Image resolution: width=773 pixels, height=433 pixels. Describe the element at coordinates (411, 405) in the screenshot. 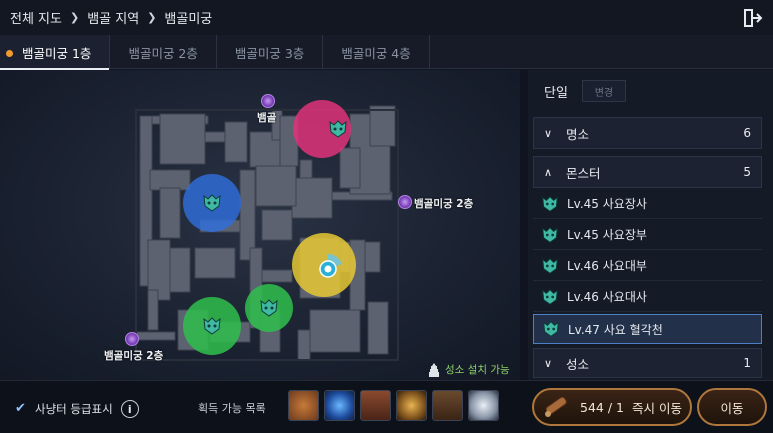

I see `gold-ring-icon` at that location.